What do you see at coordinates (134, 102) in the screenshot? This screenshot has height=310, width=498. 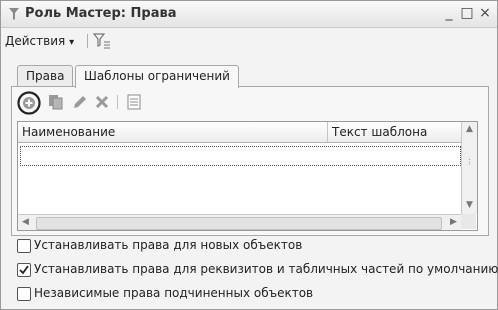 I see `settings-list-icon` at bounding box center [134, 102].